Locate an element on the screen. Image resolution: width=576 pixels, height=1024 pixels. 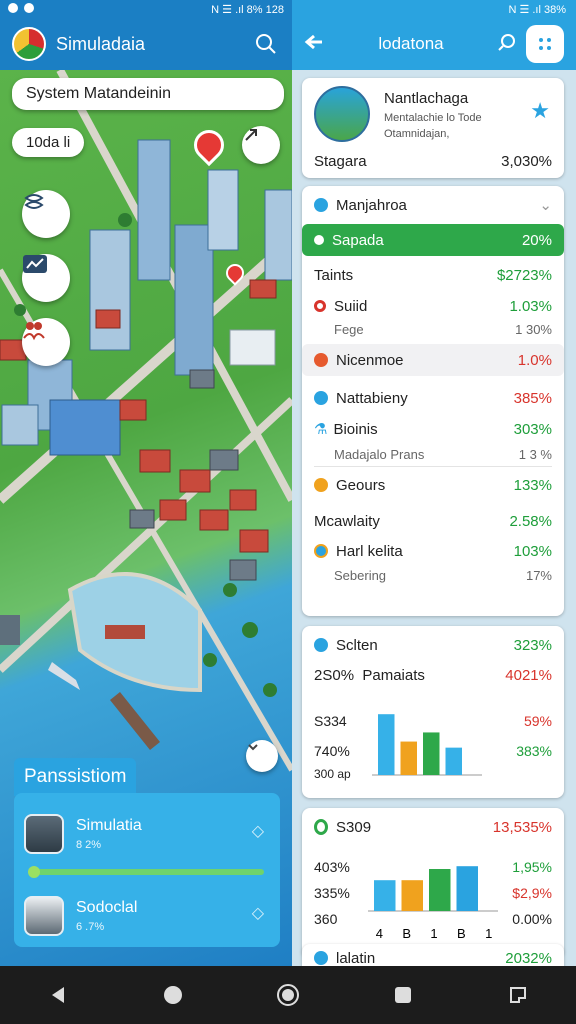
list-item-value: $2723% is located at coordinates (524, 275).